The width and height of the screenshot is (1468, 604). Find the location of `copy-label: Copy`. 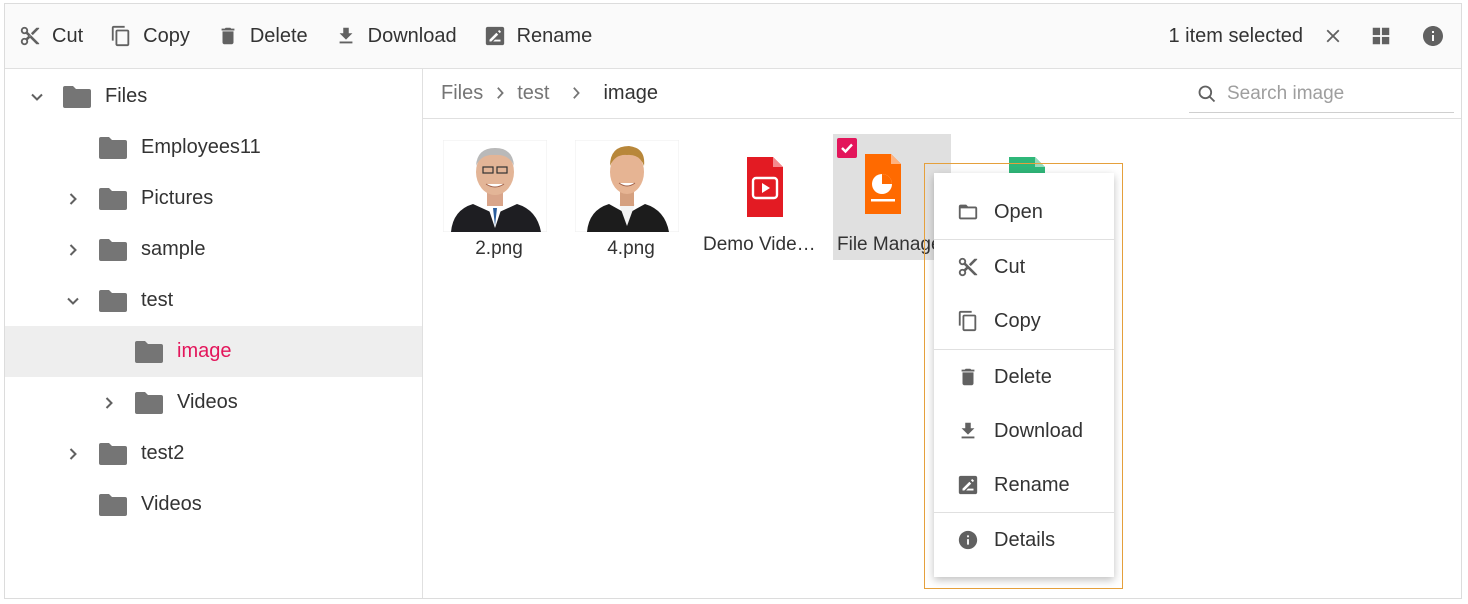

copy-label: Copy is located at coordinates (166, 35).